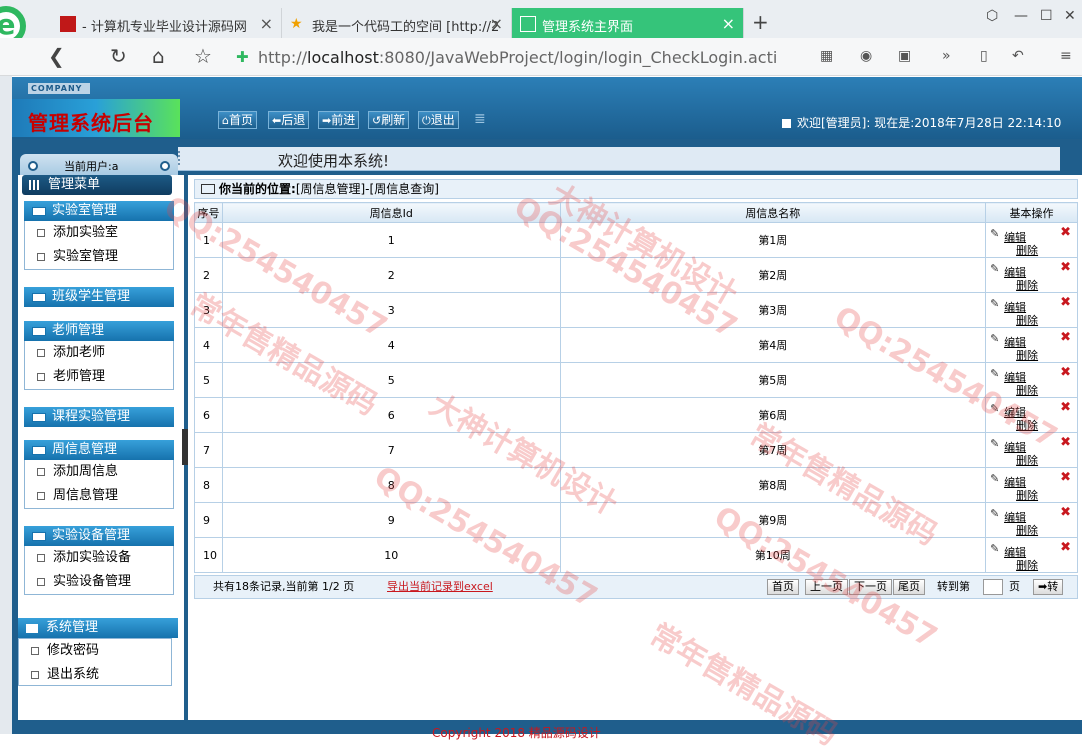 Image resolution: width=1082 pixels, height=754 pixels. I want to click on goto-page-input, so click(993, 587).